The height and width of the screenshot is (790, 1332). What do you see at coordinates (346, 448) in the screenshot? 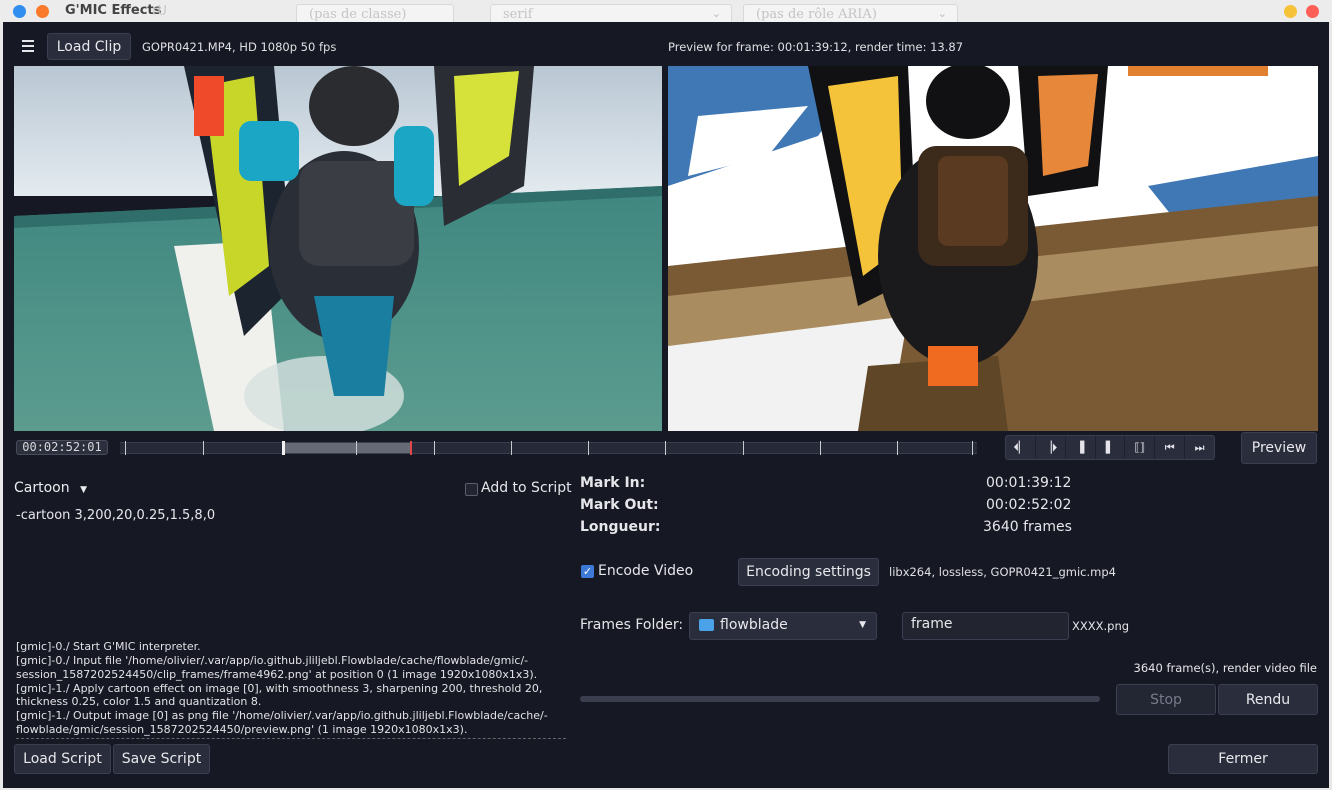
I see `mark-range` at bounding box center [346, 448].